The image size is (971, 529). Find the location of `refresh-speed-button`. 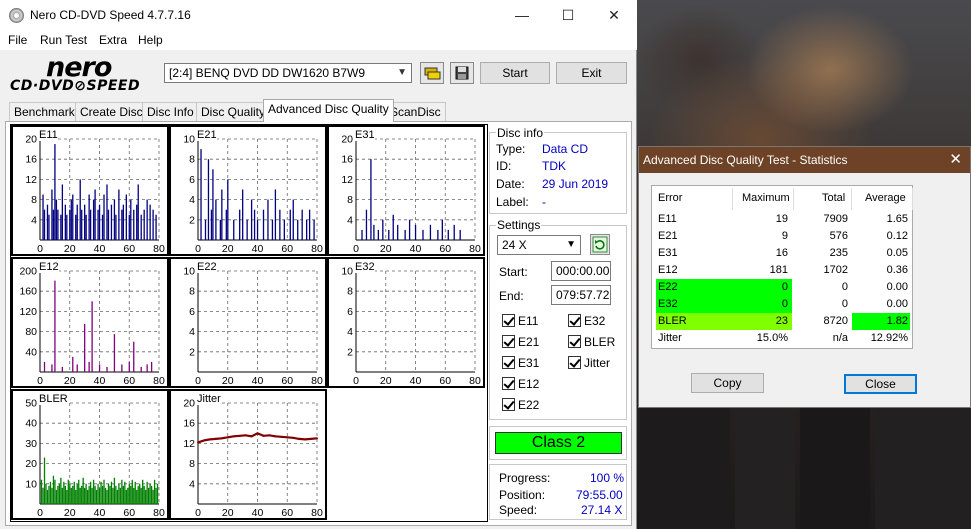

refresh-speed-button is located at coordinates (600, 244).